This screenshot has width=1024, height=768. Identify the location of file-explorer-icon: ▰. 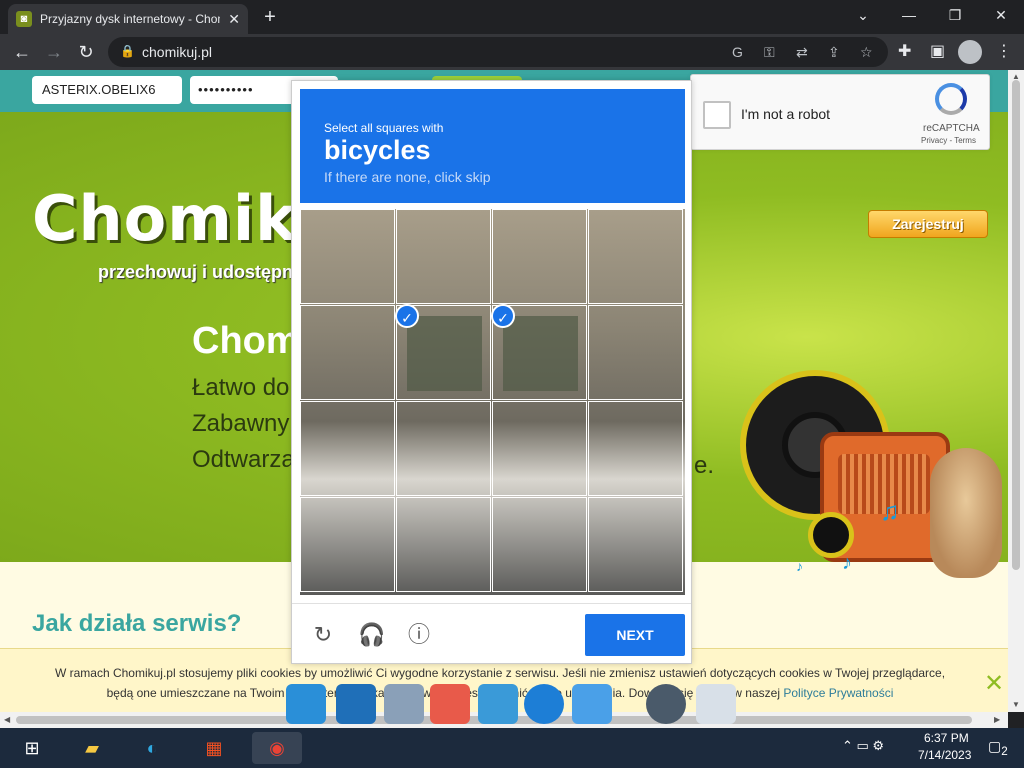
(92, 748).